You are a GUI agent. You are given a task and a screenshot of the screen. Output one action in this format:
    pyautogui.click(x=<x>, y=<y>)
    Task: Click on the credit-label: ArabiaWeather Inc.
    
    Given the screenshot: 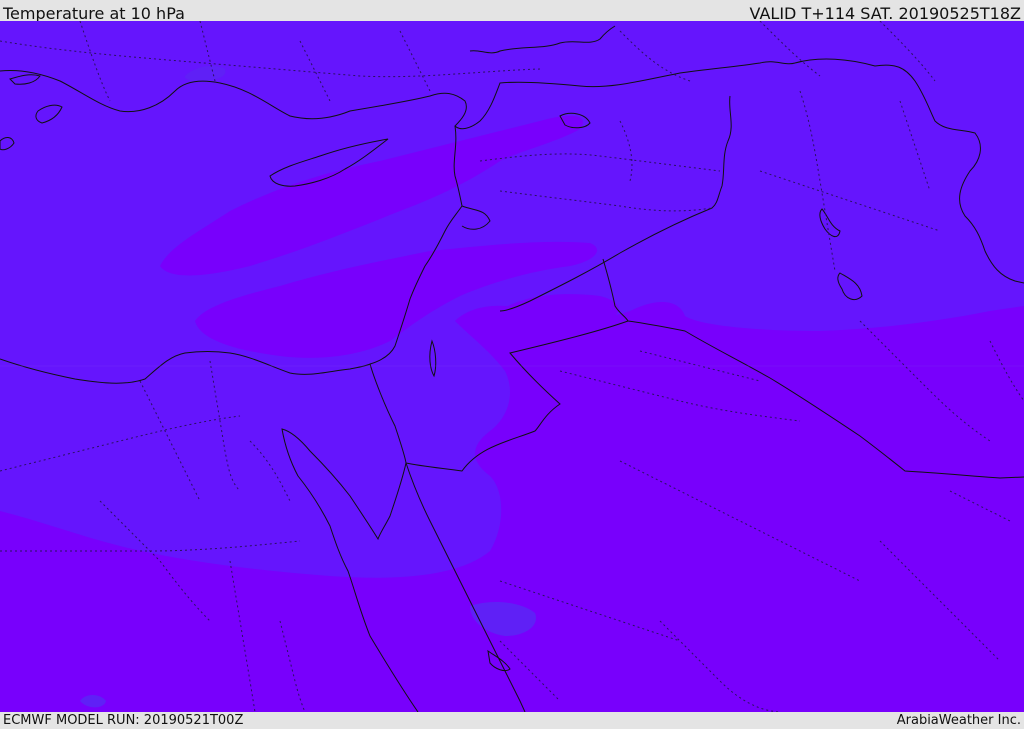 What is the action you would take?
    pyautogui.click(x=958, y=720)
    